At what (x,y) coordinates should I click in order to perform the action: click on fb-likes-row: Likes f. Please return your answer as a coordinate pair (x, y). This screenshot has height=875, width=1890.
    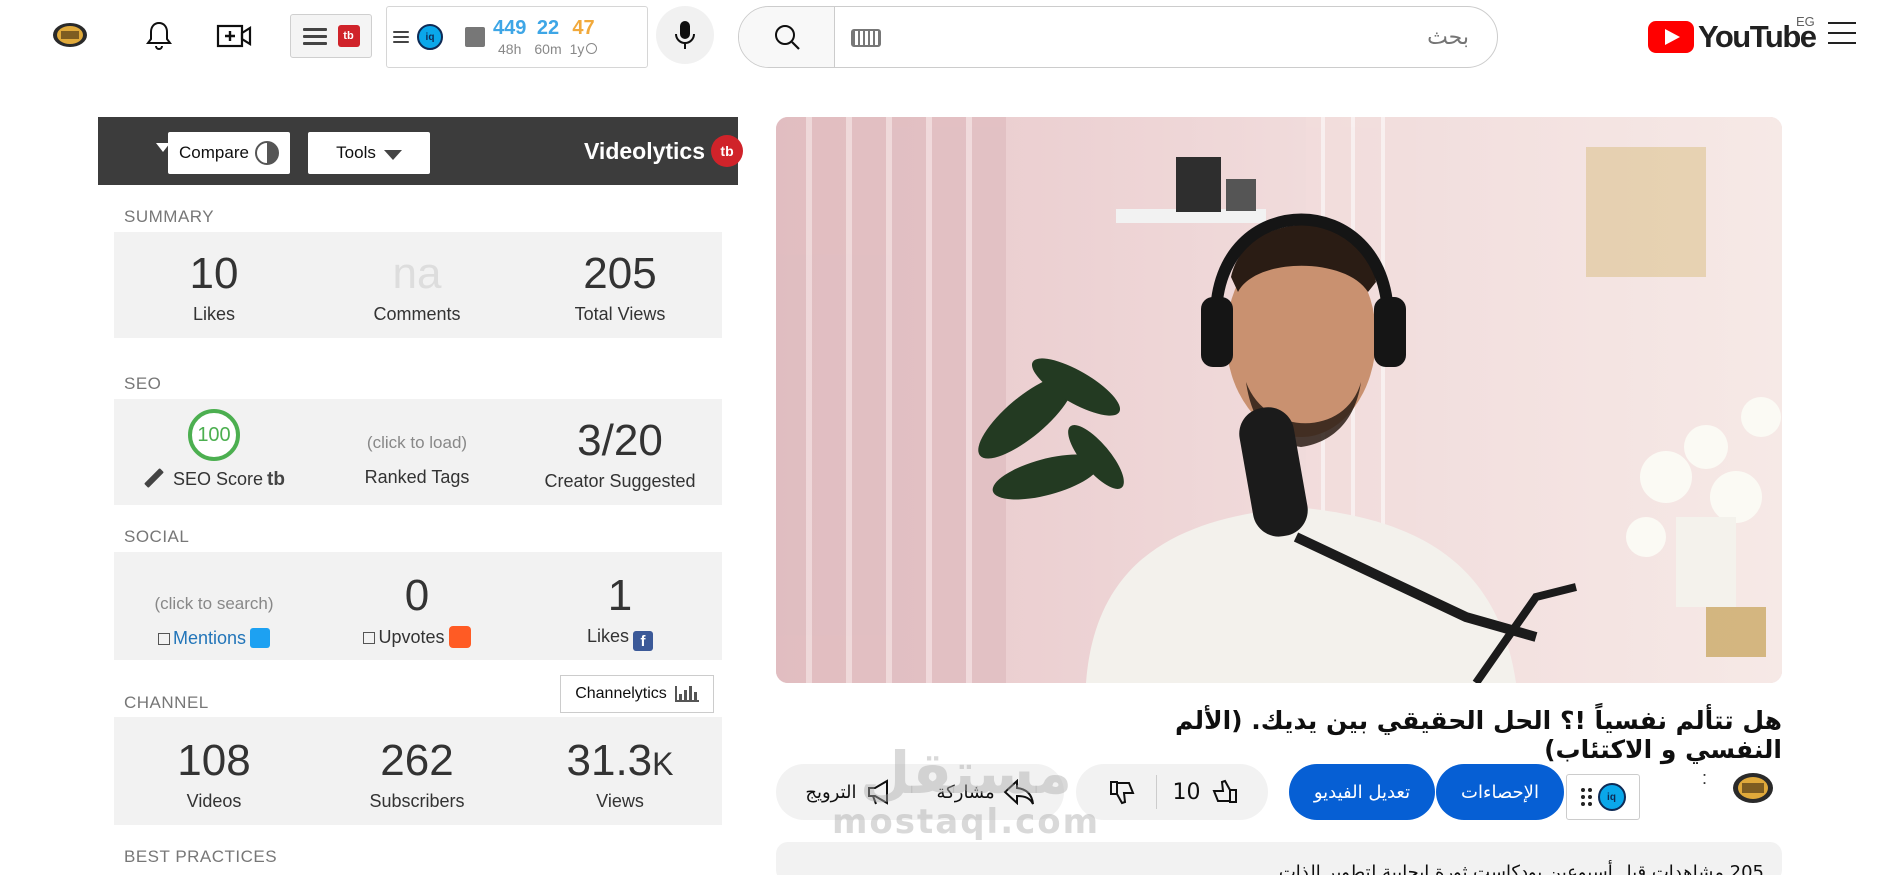
    Looking at the image, I should click on (620, 638).